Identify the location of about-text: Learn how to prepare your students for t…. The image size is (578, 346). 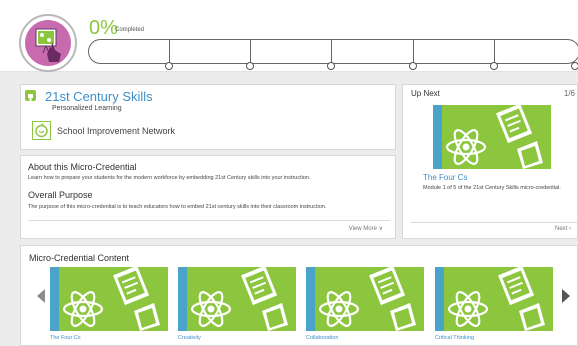
(169, 178).